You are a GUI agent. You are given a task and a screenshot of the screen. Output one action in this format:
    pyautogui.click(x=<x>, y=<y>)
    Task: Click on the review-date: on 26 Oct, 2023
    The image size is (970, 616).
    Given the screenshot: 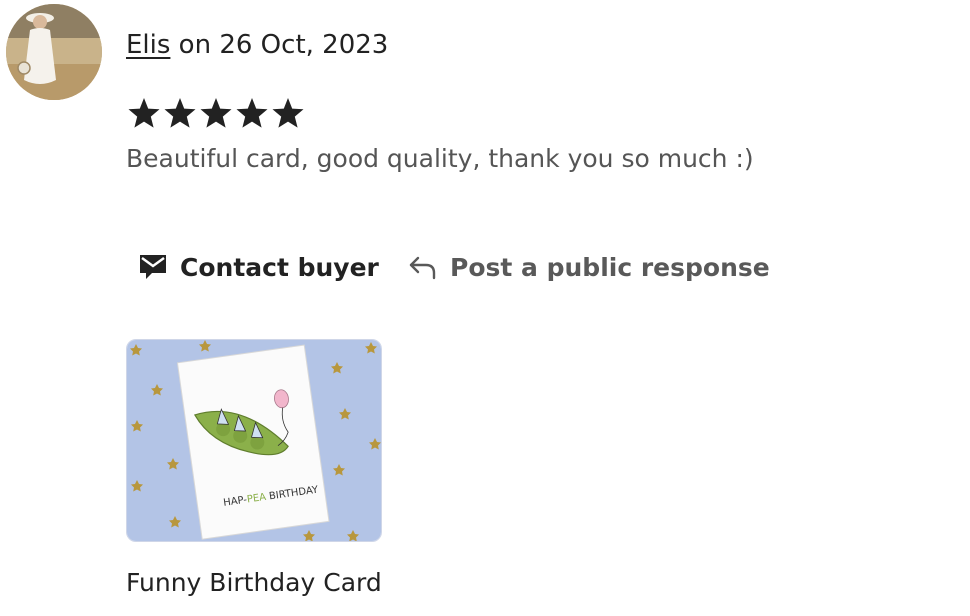 What is the action you would take?
    pyautogui.click(x=279, y=45)
    